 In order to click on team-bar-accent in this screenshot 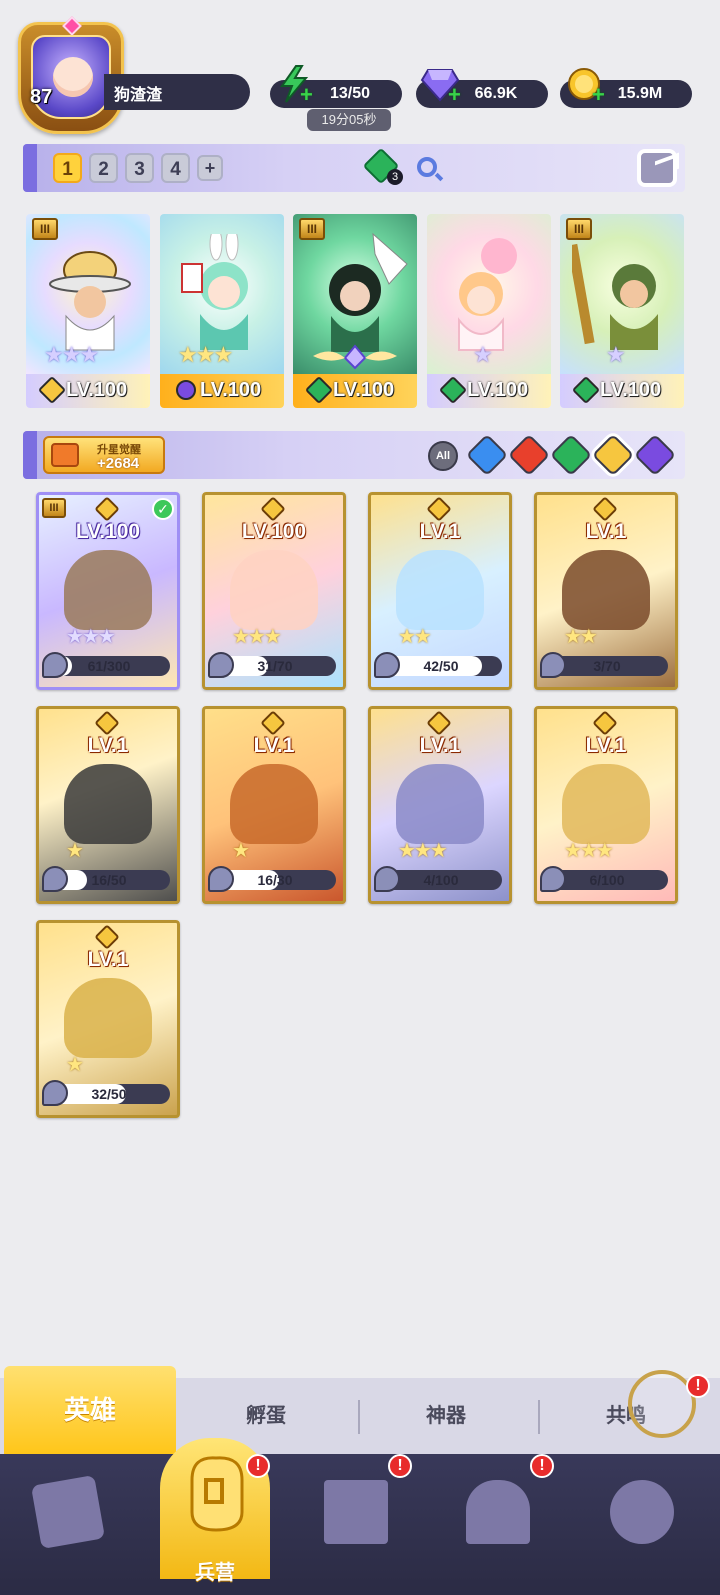, I will do `click(30, 168)`.